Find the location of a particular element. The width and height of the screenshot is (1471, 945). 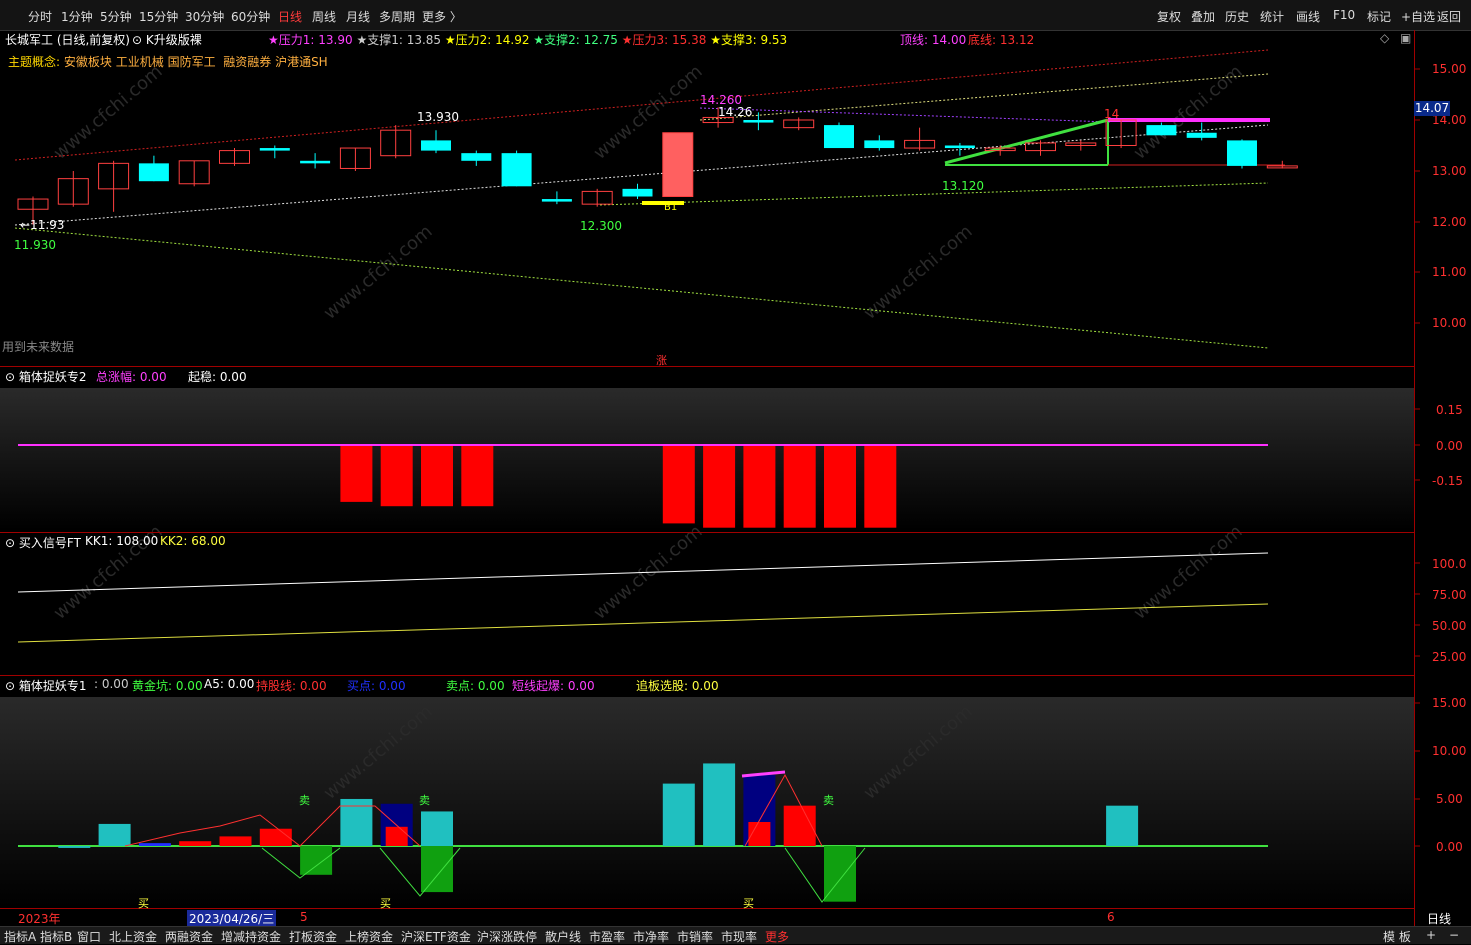

panel4-name: 箱体捉妖专1 is located at coordinates (52, 686).